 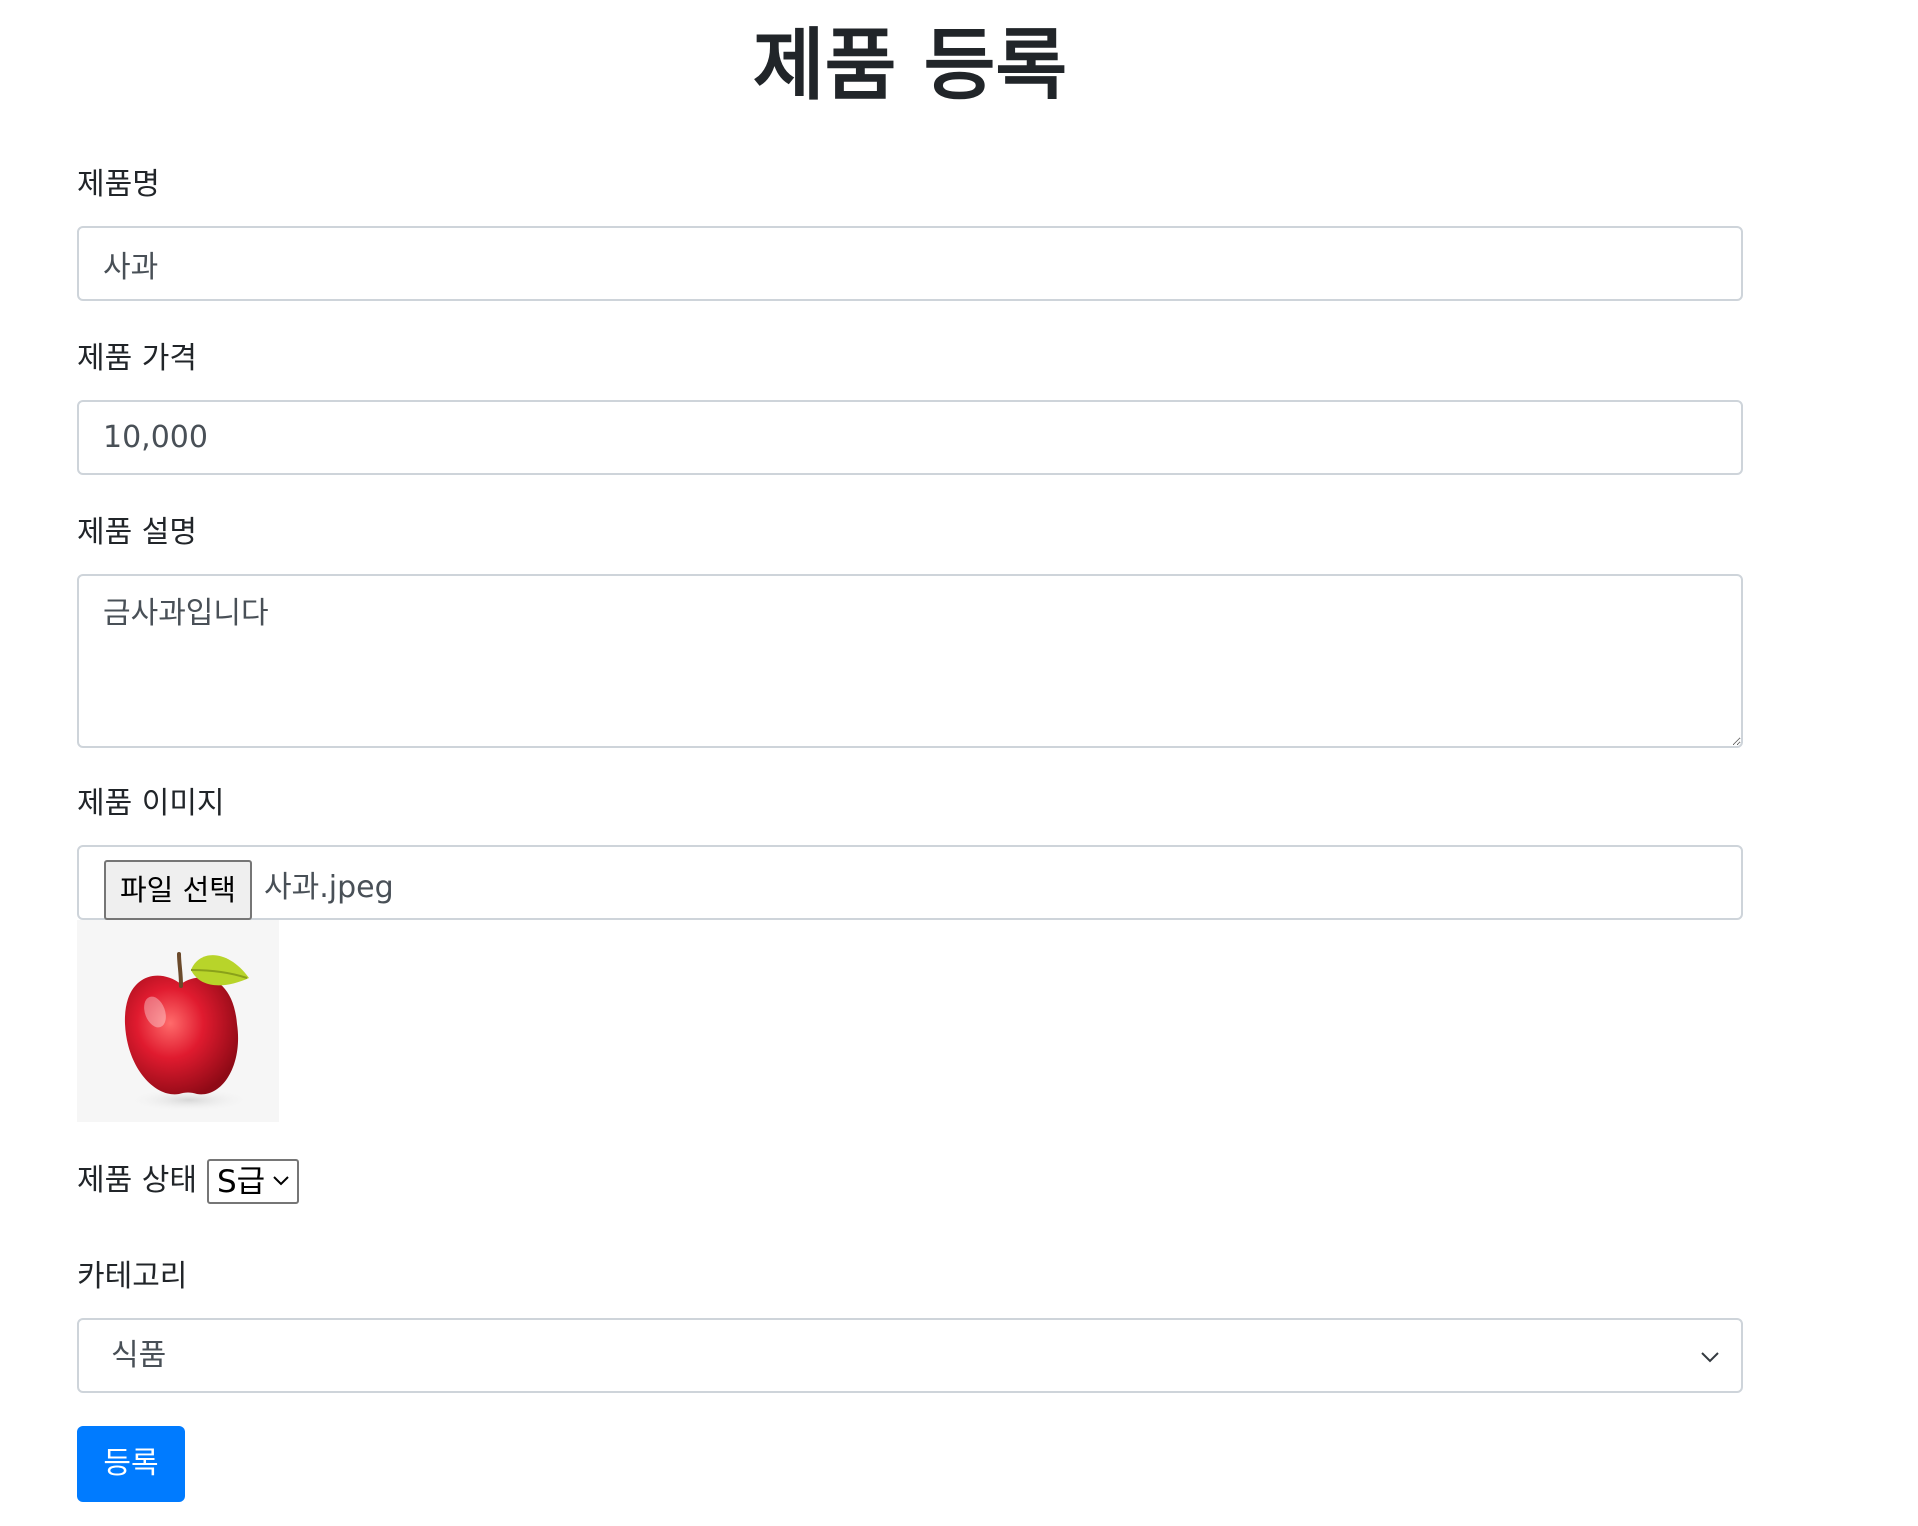 What do you see at coordinates (132, 1276) in the screenshot?
I see `category-label: 카테고리` at bounding box center [132, 1276].